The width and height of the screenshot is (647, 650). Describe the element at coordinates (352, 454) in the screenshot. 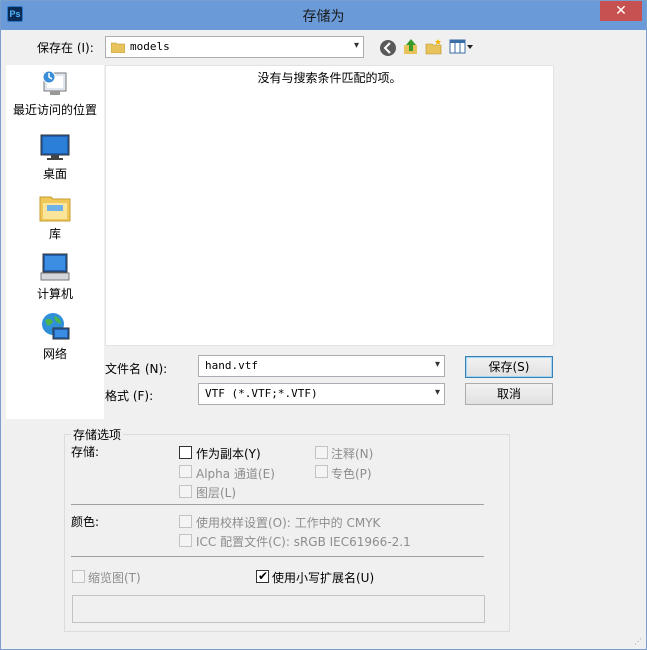

I see `notes-label: 注释(N)` at that location.